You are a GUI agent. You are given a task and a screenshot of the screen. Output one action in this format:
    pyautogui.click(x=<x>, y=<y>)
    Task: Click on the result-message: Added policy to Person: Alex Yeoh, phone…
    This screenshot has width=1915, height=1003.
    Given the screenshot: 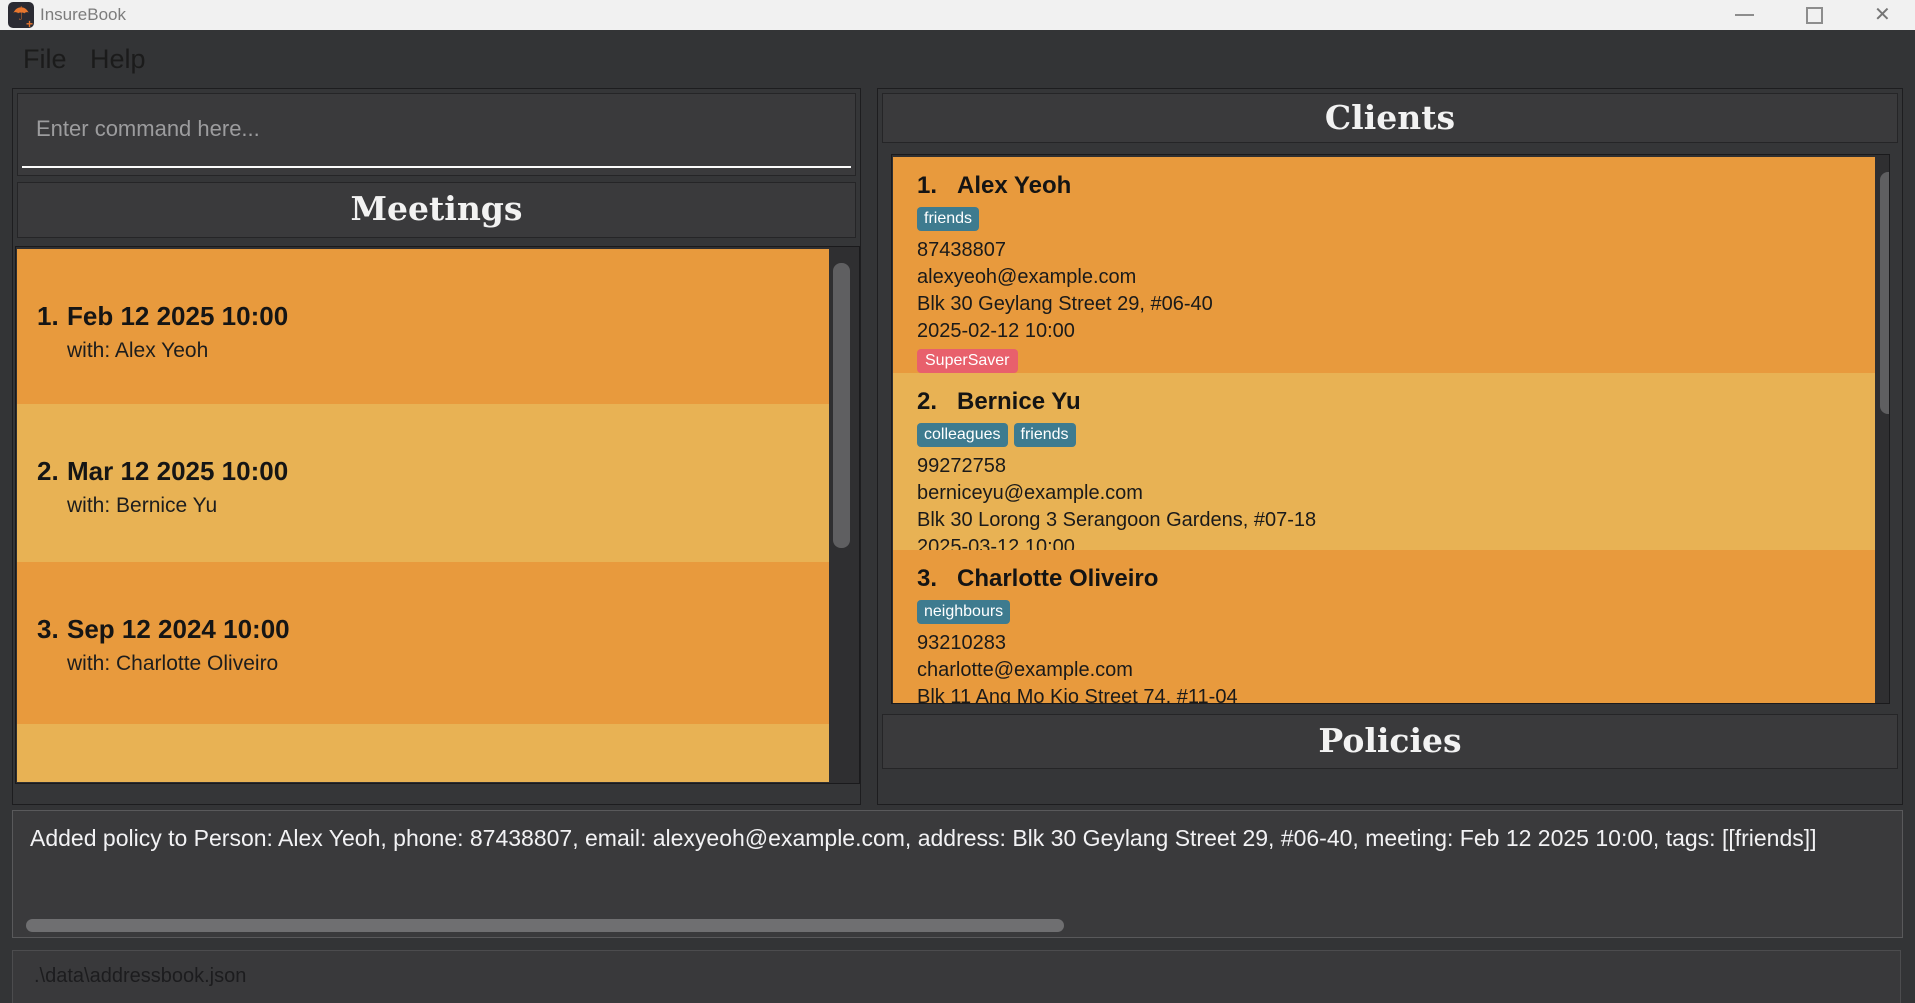 What is the action you would take?
    pyautogui.click(x=923, y=838)
    